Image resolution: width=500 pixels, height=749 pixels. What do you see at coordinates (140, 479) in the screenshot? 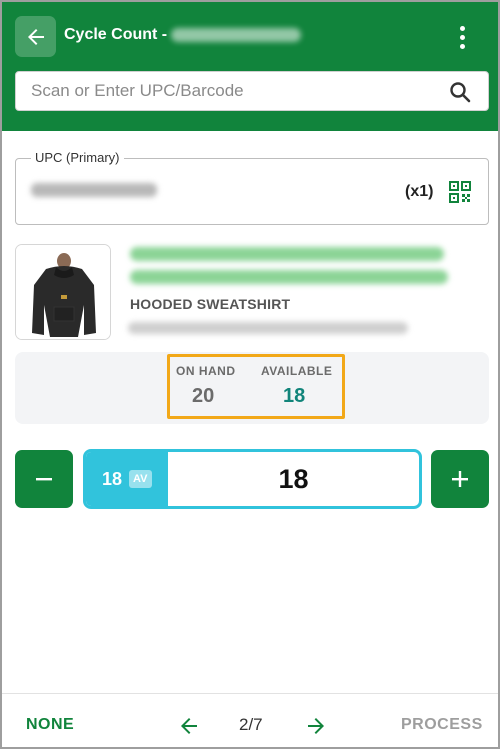
I see `available-chip-badge: AV` at bounding box center [140, 479].